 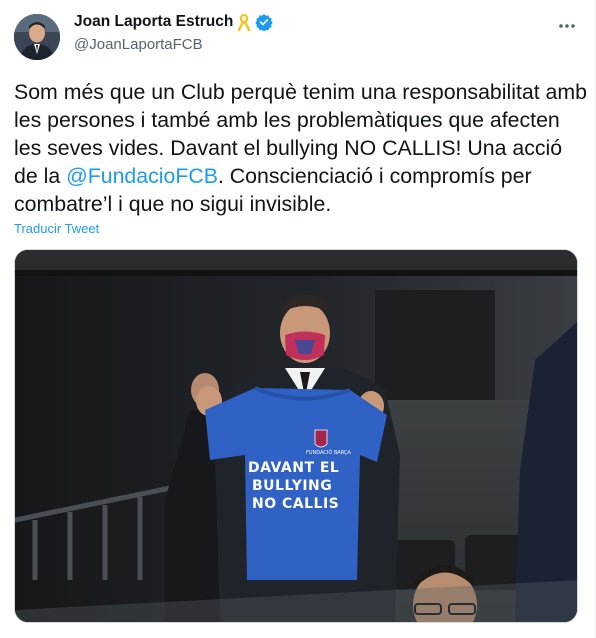 I want to click on translate-tweet-link: Traducir Tweet, so click(x=56, y=228).